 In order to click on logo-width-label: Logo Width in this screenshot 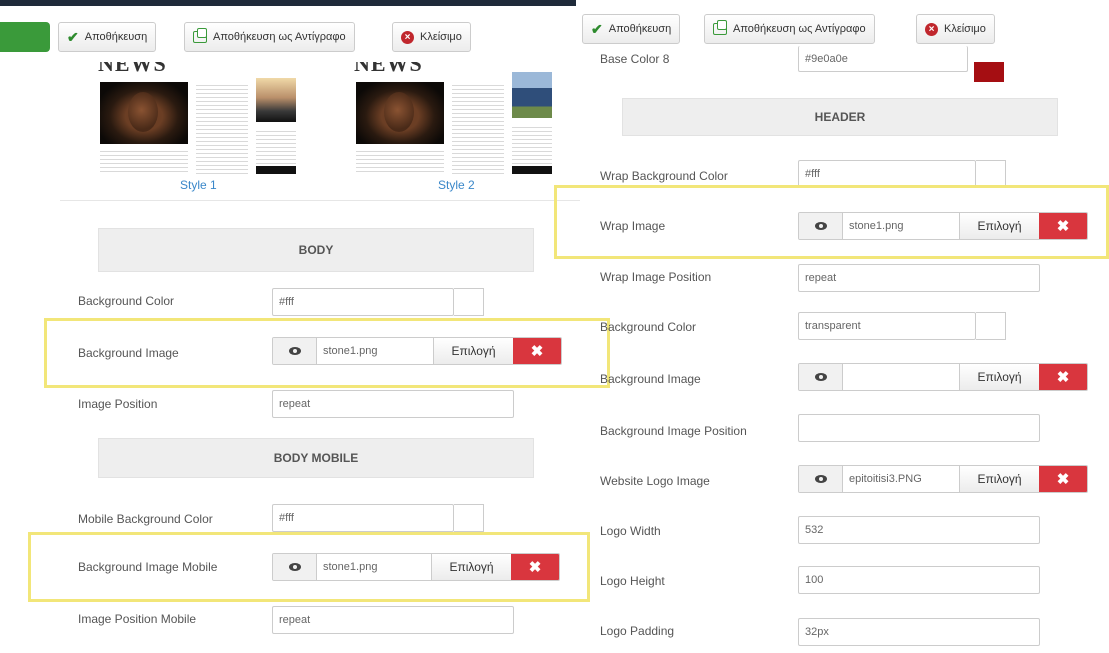, I will do `click(630, 531)`.